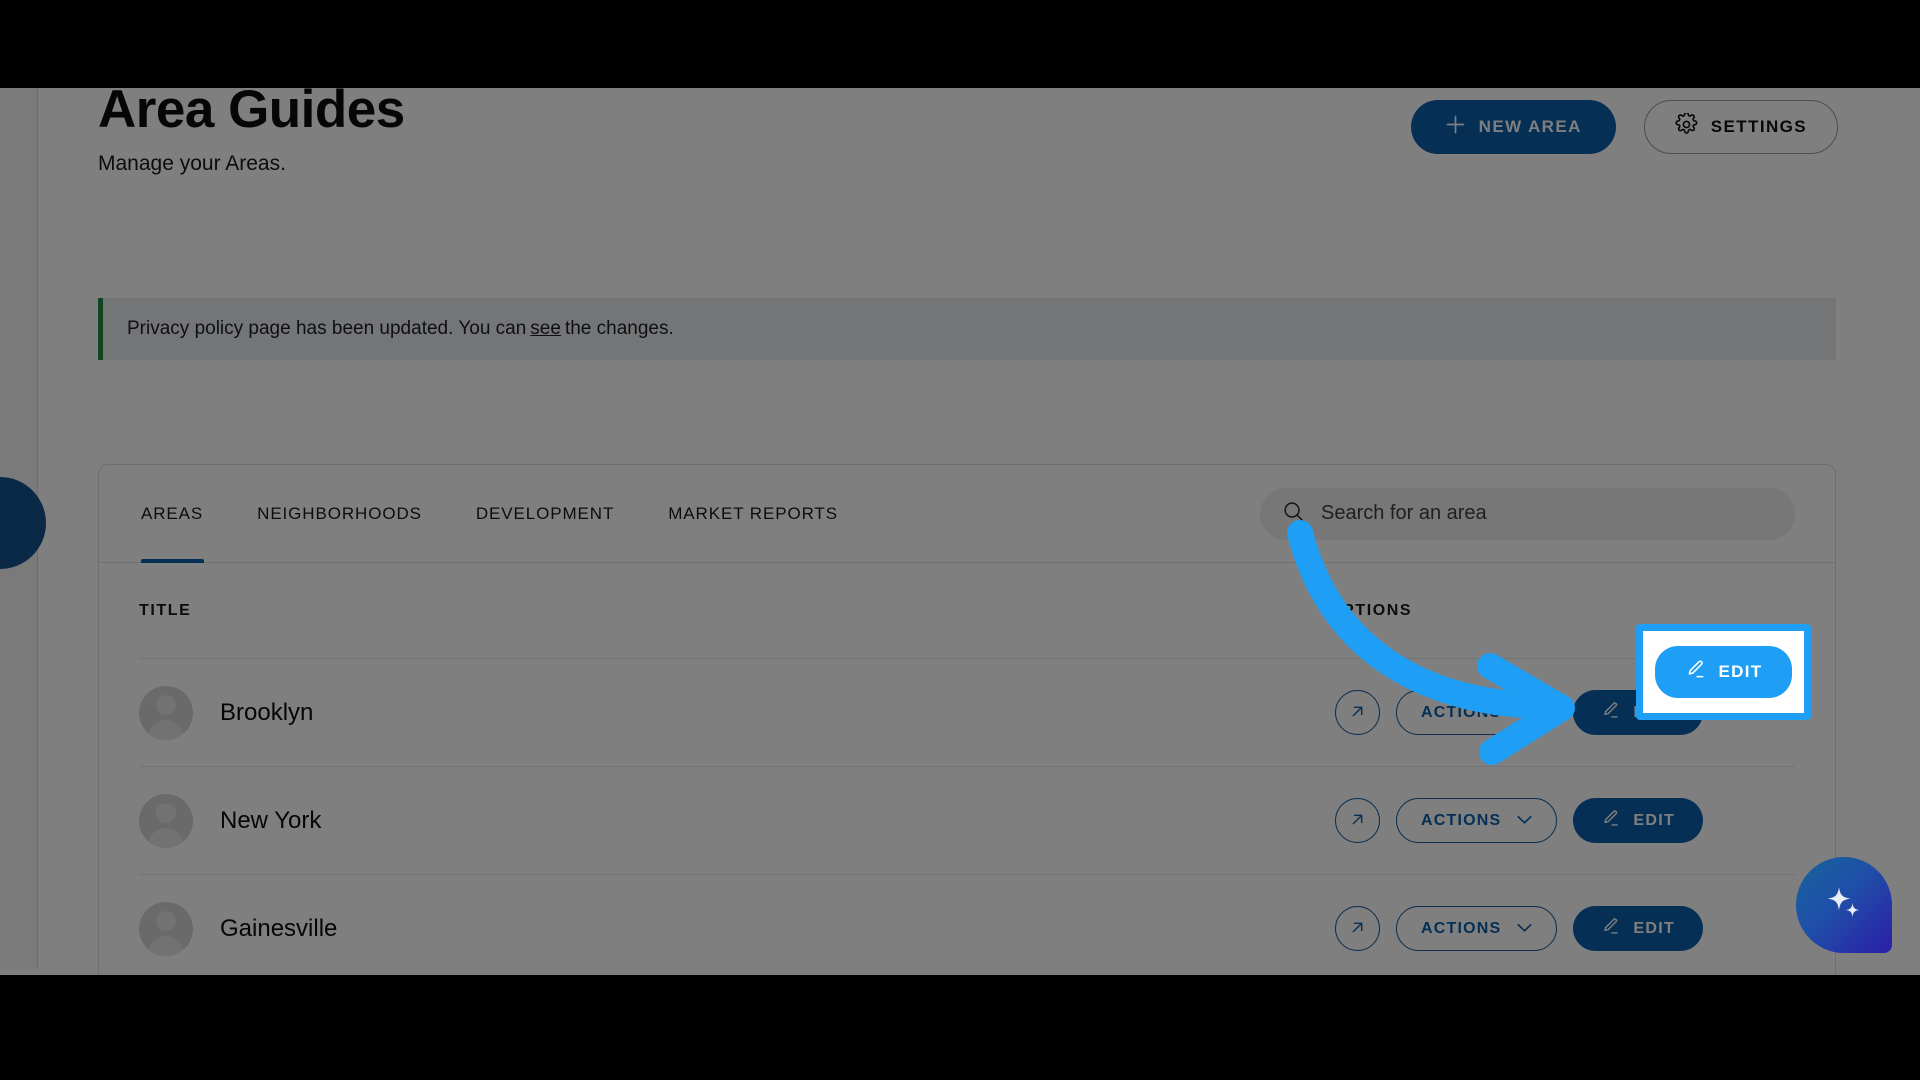 Image resolution: width=1920 pixels, height=1080 pixels. Describe the element at coordinates (279, 928) in the screenshot. I see `row-title: Gainesville` at that location.